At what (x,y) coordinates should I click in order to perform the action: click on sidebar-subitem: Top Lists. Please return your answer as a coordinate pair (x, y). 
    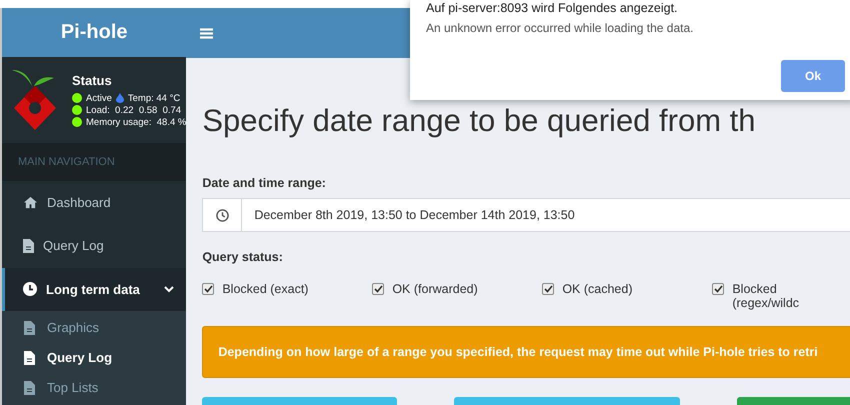
    Looking at the image, I should click on (94, 387).